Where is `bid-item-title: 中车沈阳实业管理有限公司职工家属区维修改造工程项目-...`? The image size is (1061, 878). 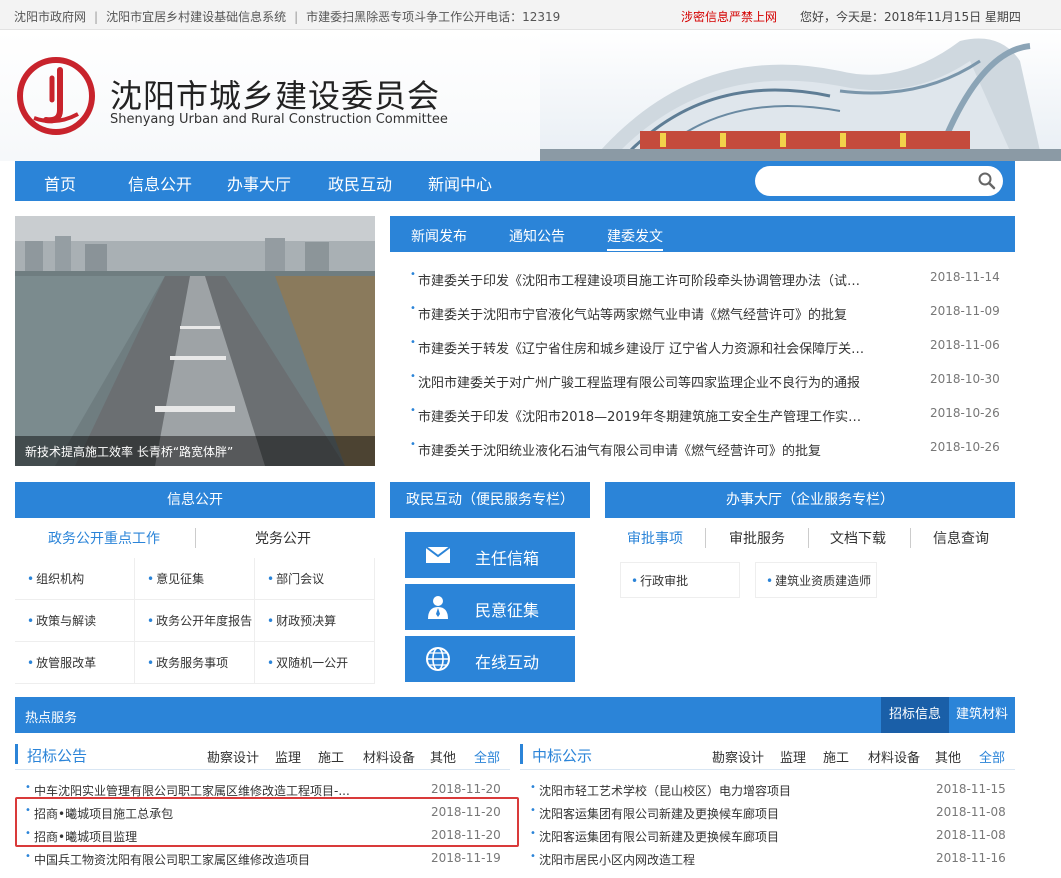
bid-item-title: 中车沈阳实业管理有限公司职工家属区维修改造工程项目-... is located at coordinates (199, 790).